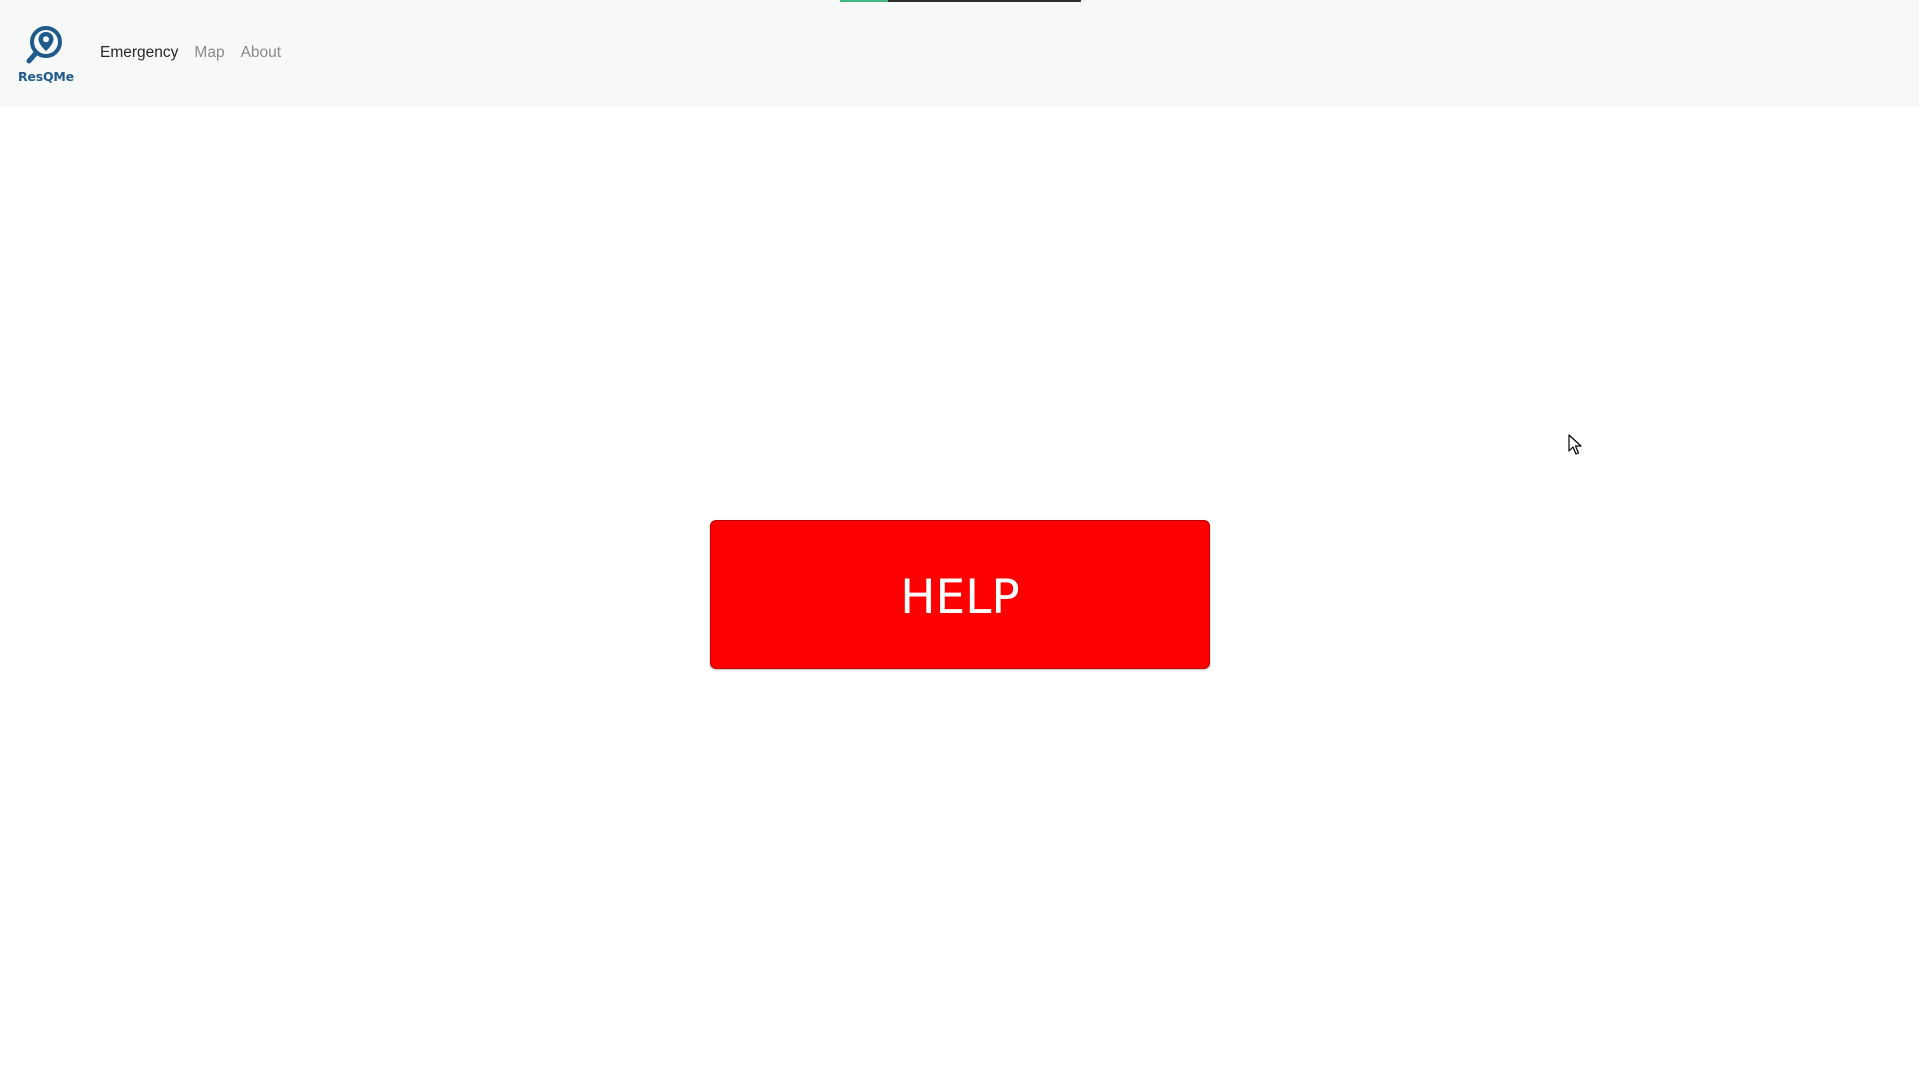 The width and height of the screenshot is (1919, 1068). Describe the element at coordinates (44, 45) in the screenshot. I see `location-pin-magnifier-icon` at that location.